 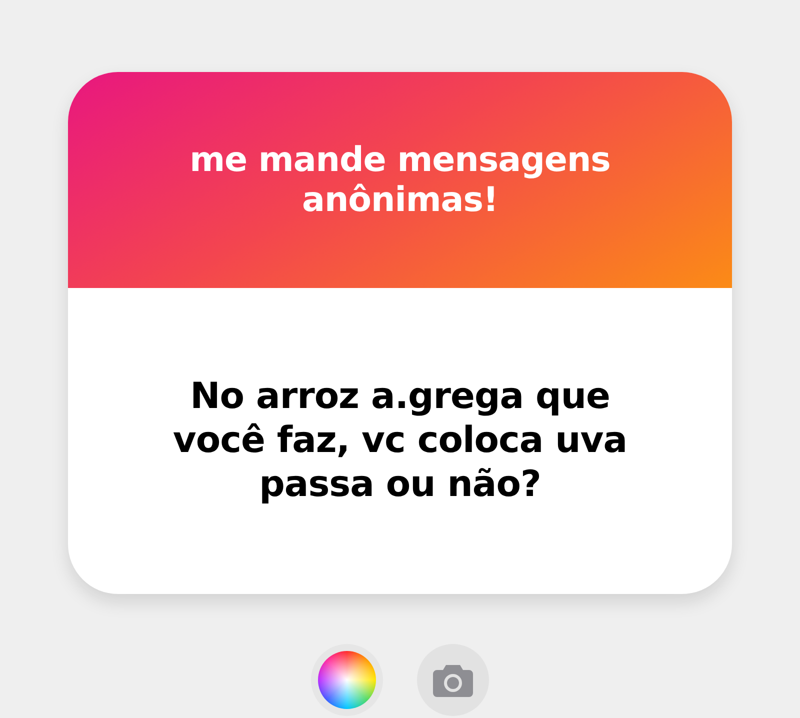 What do you see at coordinates (347, 680) in the screenshot?
I see `color-wheel-icon` at bounding box center [347, 680].